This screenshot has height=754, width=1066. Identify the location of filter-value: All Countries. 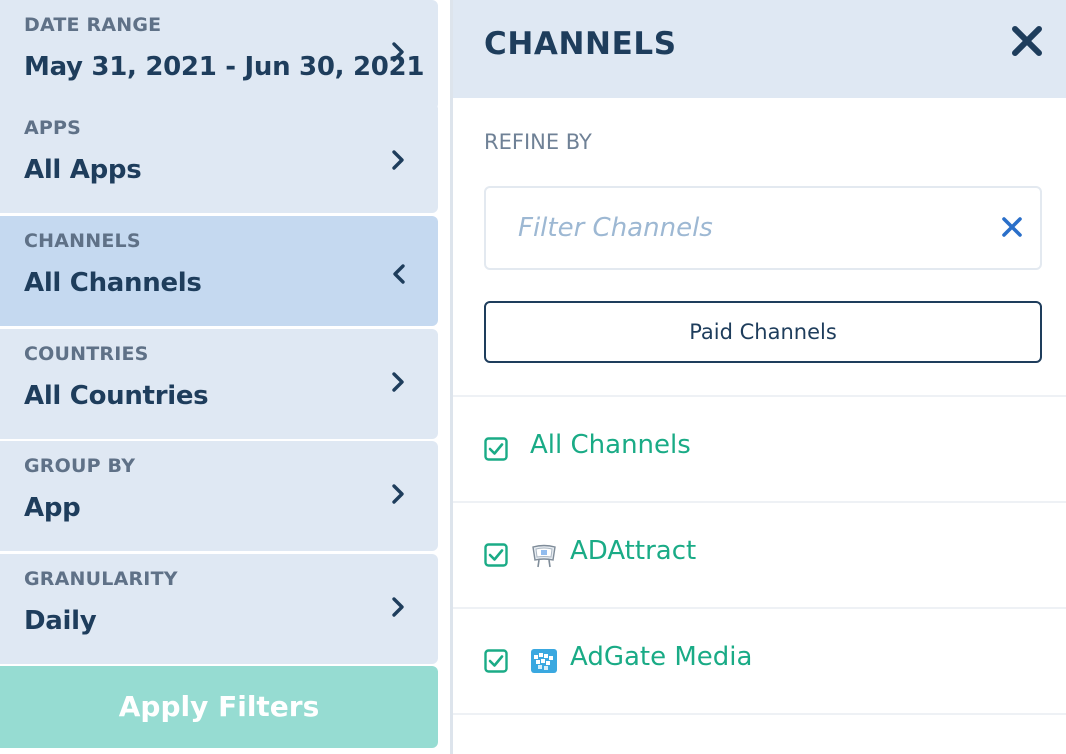
(116, 396).